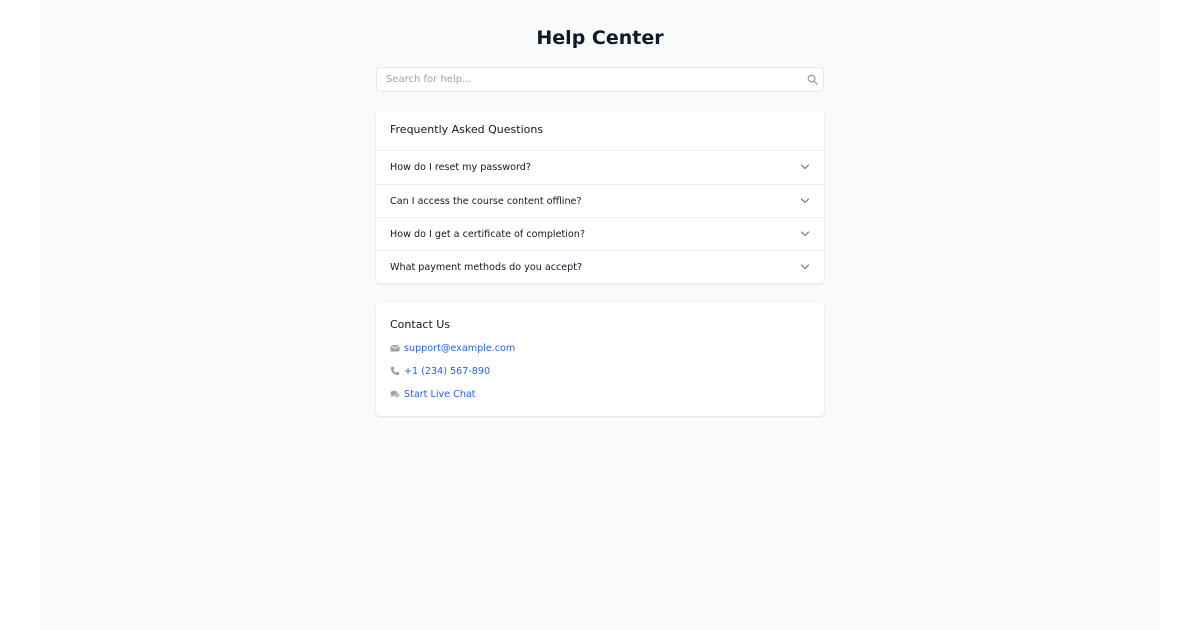 This screenshot has width=1200, height=630. I want to click on faq-item: Can I access the course content offline?, so click(600, 201).